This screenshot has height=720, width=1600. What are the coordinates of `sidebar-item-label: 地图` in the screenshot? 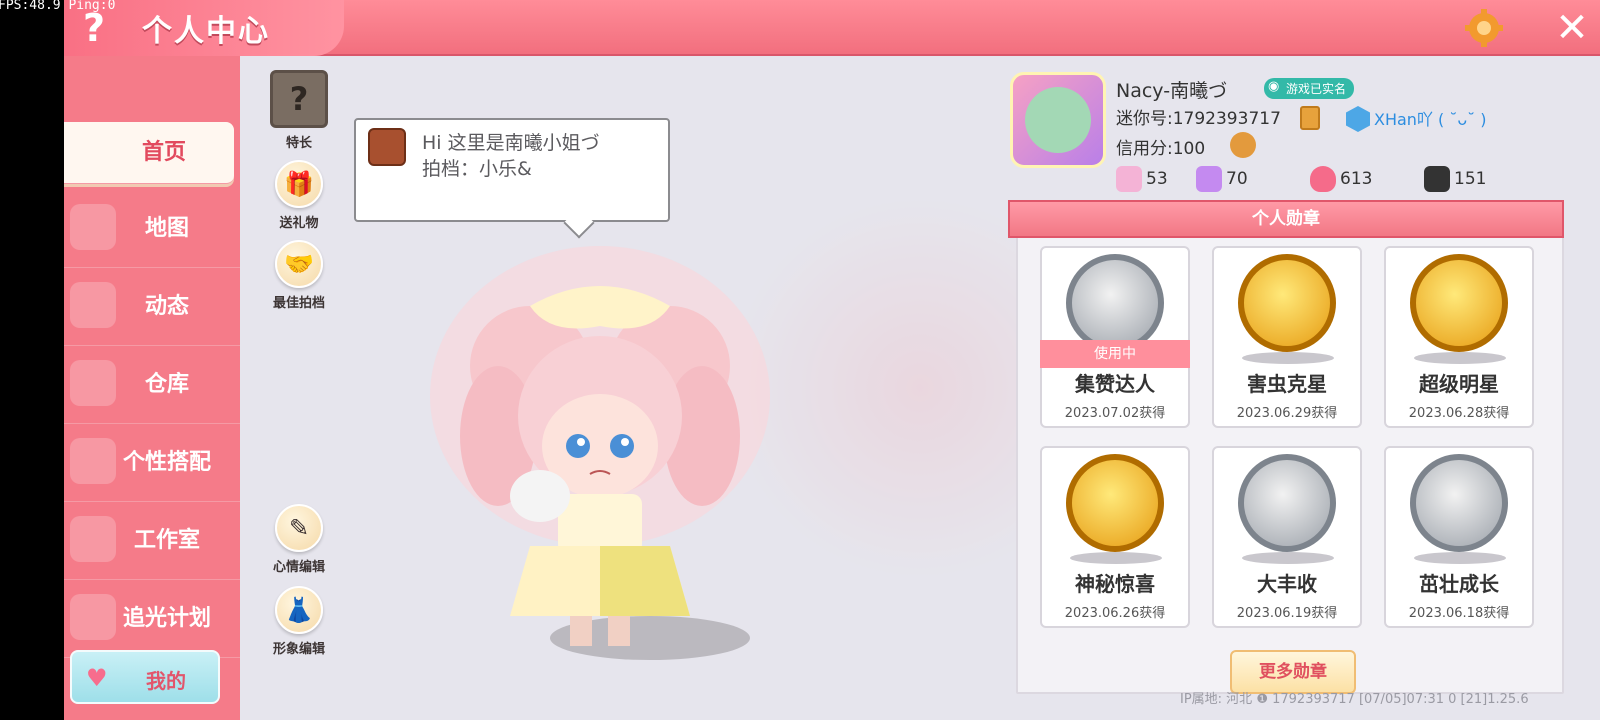 It's located at (166, 228).